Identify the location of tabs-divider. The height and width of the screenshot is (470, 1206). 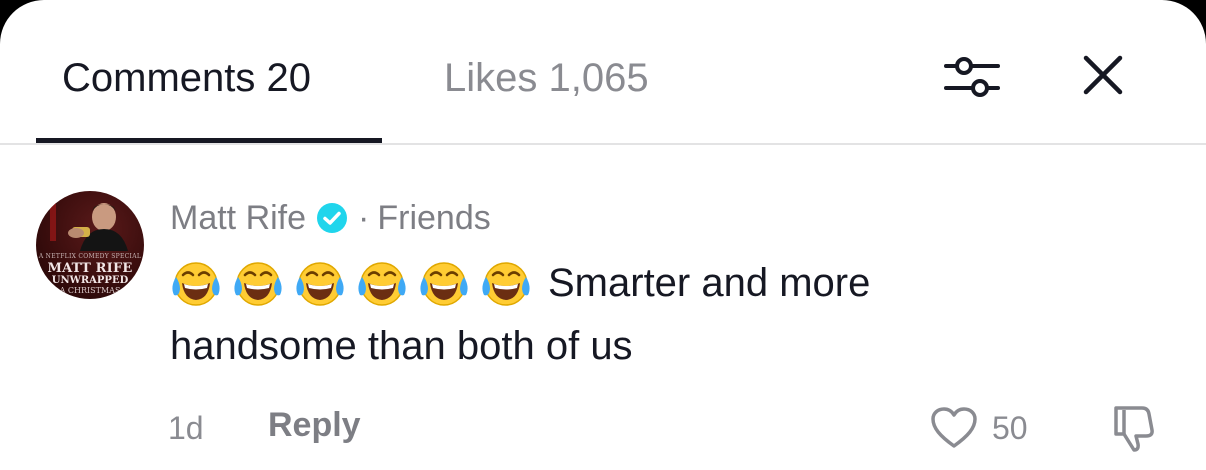
(603, 144).